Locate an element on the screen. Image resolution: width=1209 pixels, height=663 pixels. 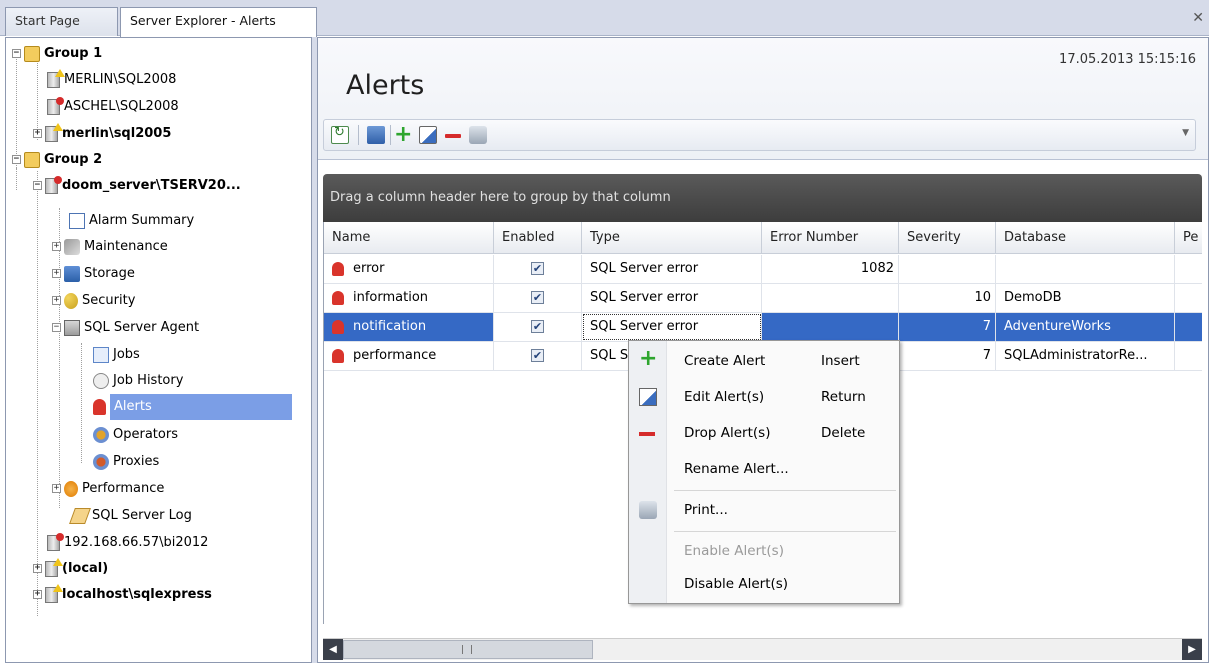
cell-name: information is located at coordinates (409, 298).